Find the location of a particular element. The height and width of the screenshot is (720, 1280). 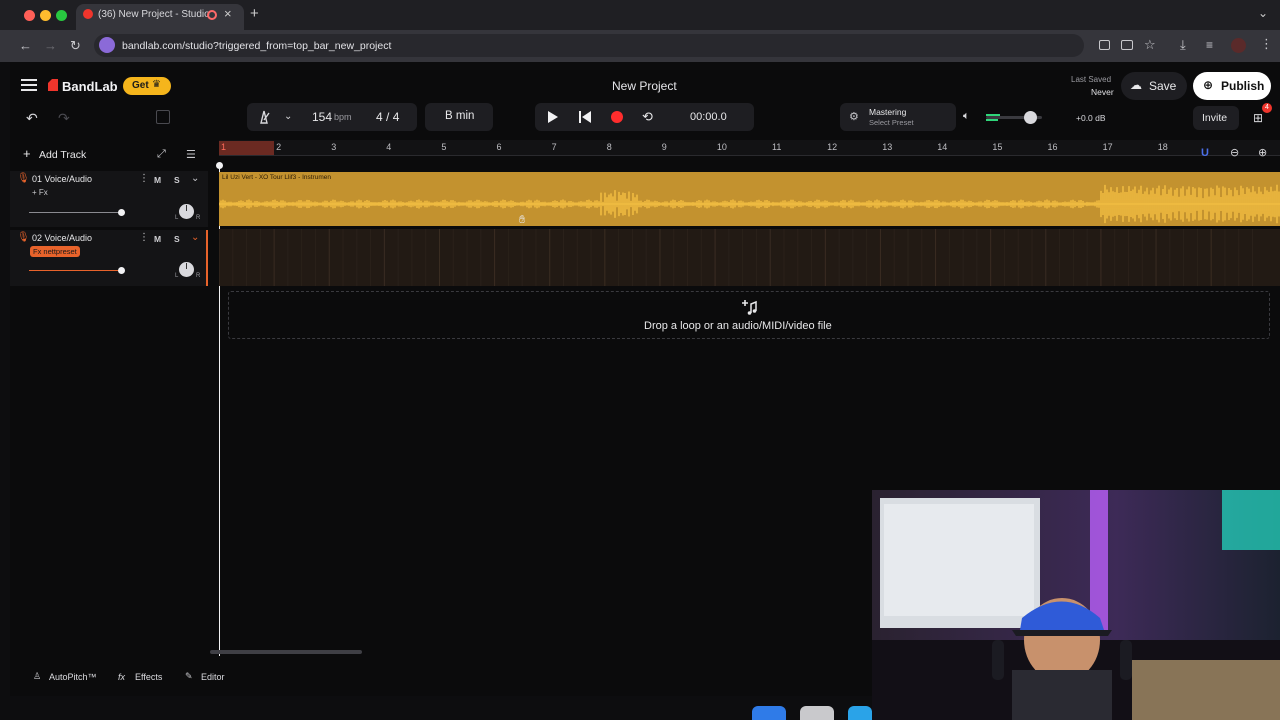

last-saved-label: Last Saved is located at coordinates (1091, 79).